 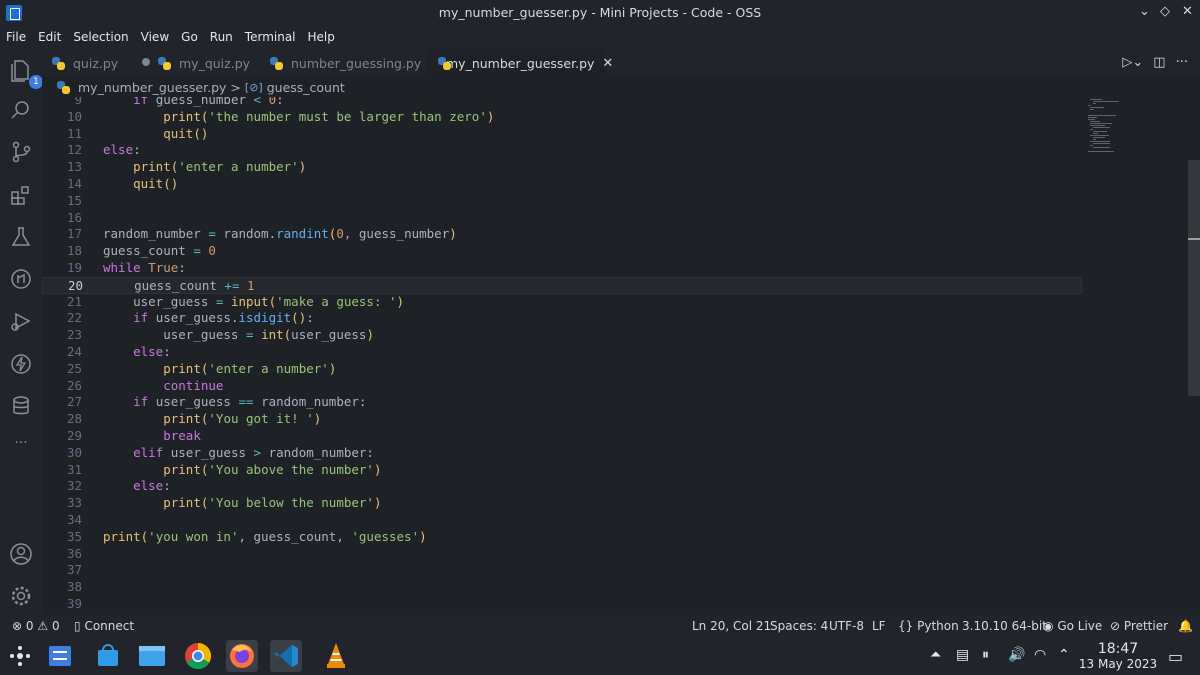 What do you see at coordinates (104, 626) in the screenshot?
I see `connect-button: ▯ Connect` at bounding box center [104, 626].